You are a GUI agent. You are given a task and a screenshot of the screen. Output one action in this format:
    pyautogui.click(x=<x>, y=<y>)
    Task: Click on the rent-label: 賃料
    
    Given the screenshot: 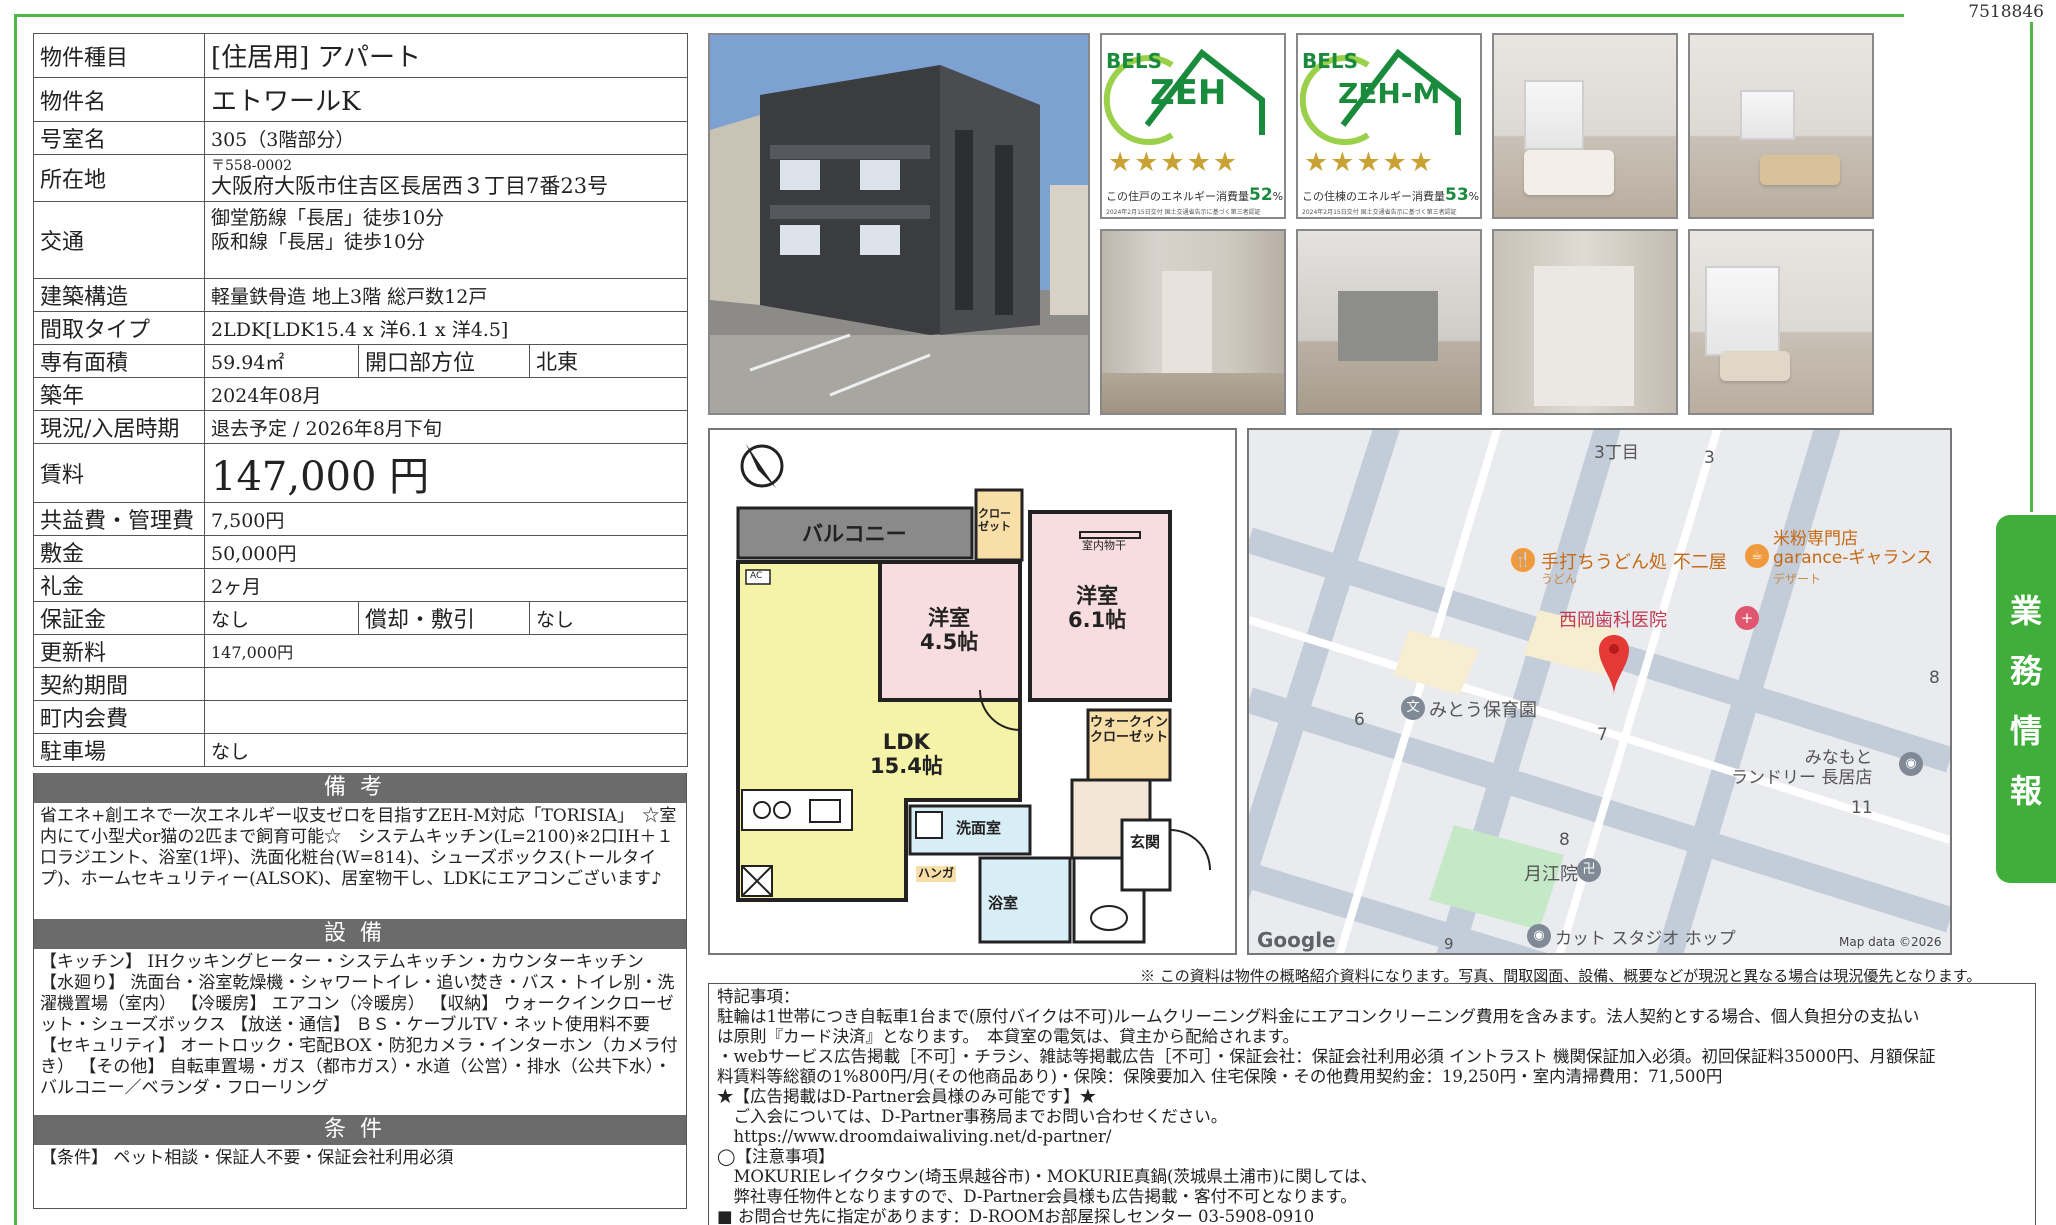 What is the action you would take?
    pyautogui.click(x=119, y=473)
    